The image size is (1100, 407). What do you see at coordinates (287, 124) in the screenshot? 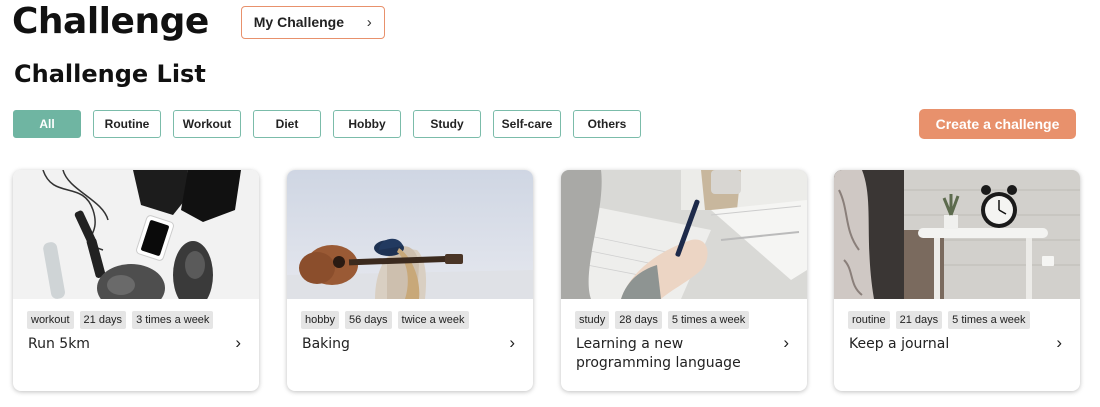
I see `filter-diet: Diet` at bounding box center [287, 124].